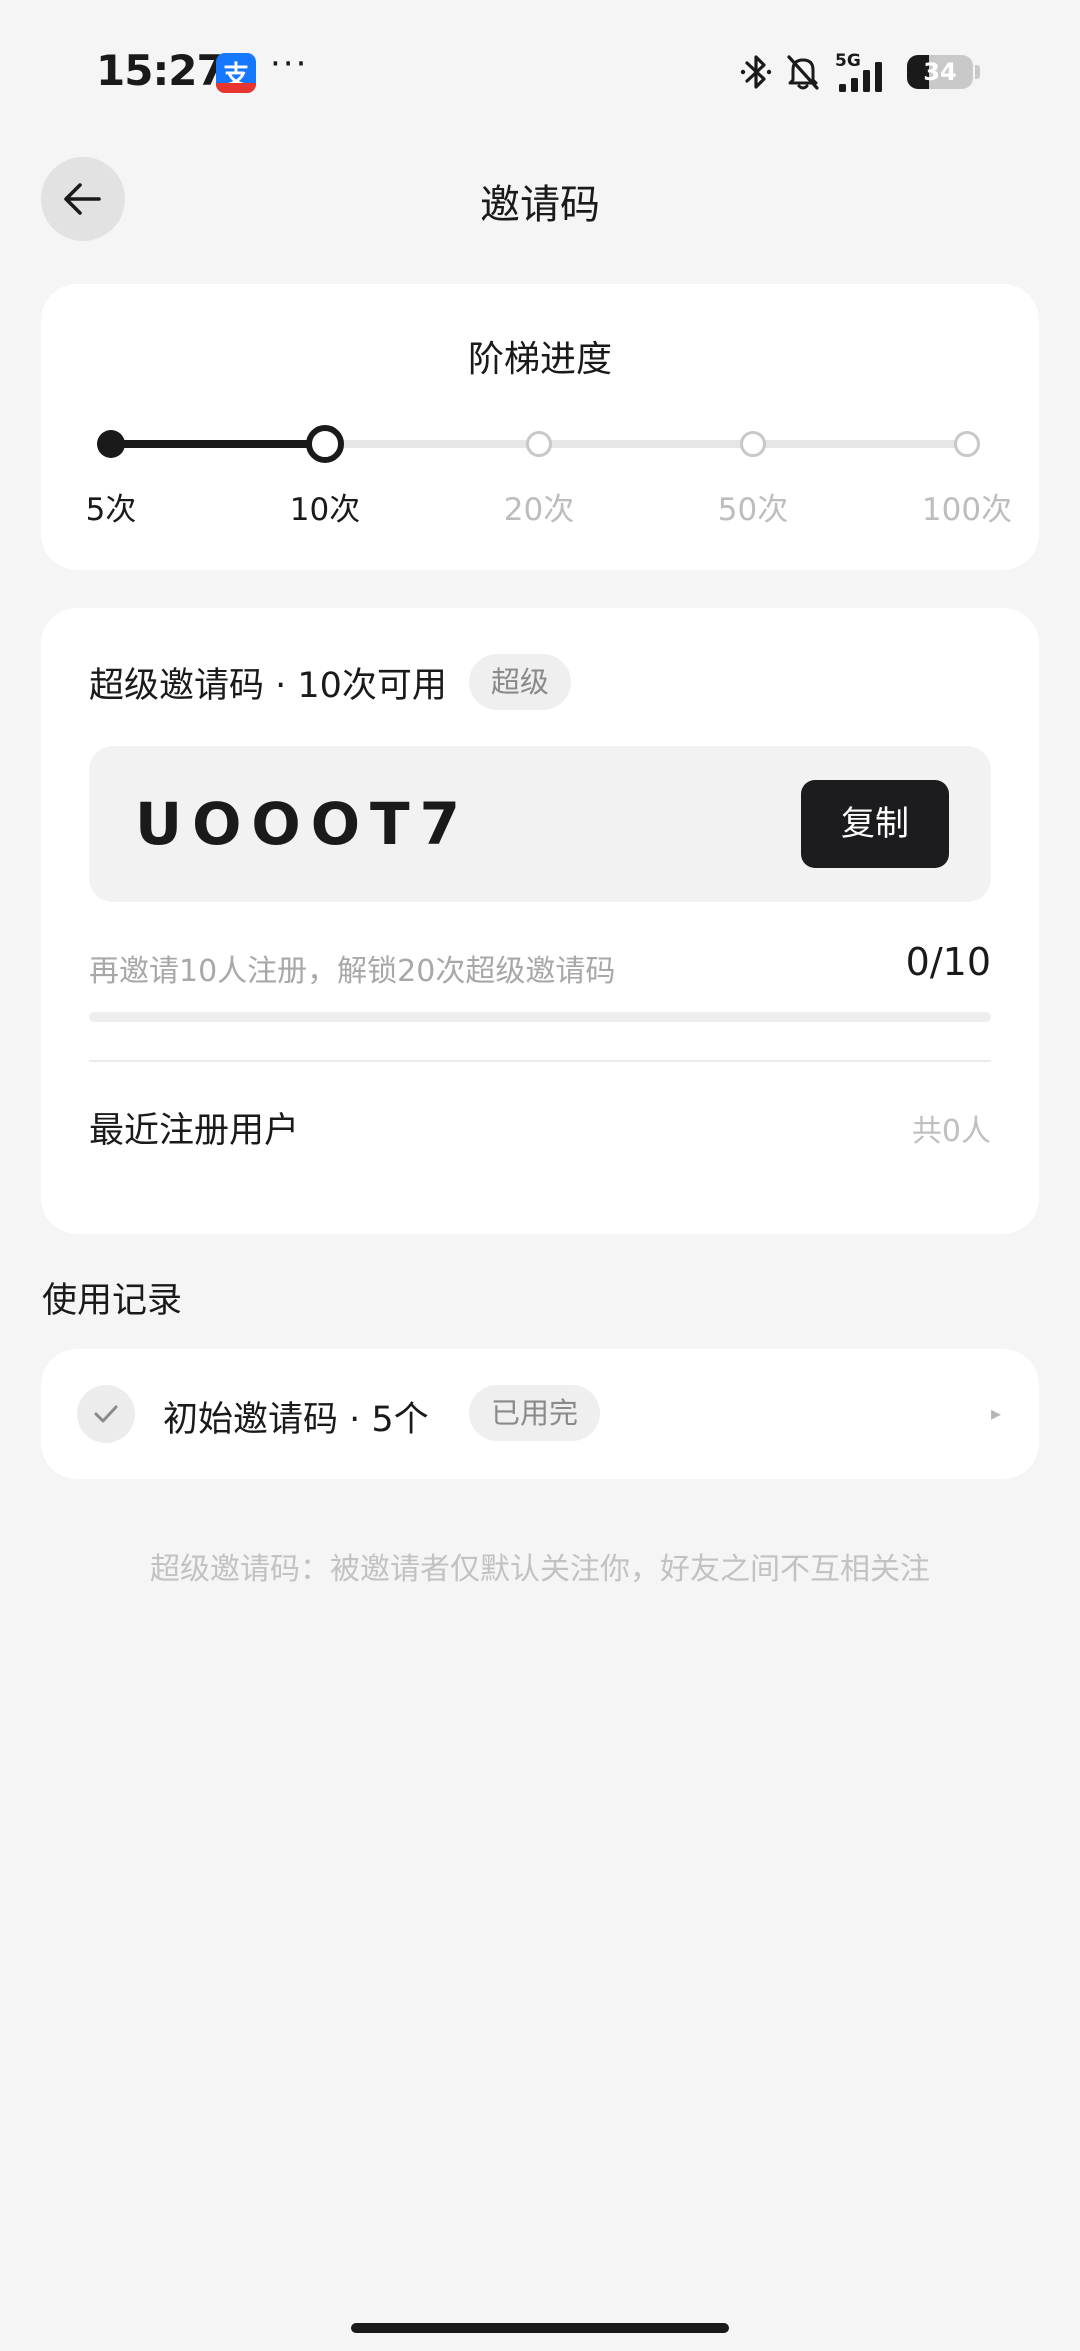 The width and height of the screenshot is (1080, 2351). I want to click on mute-bell-icon, so click(803, 72).